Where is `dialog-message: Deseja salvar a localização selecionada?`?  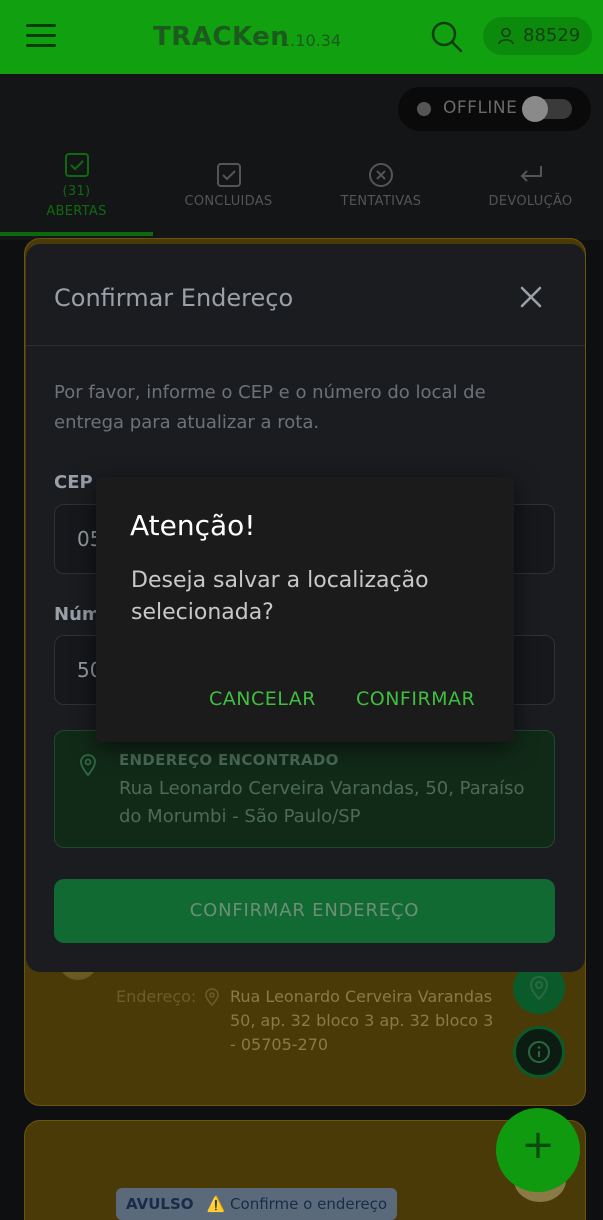
dialog-message: Deseja salvar a localização selecionada? is located at coordinates (280, 596).